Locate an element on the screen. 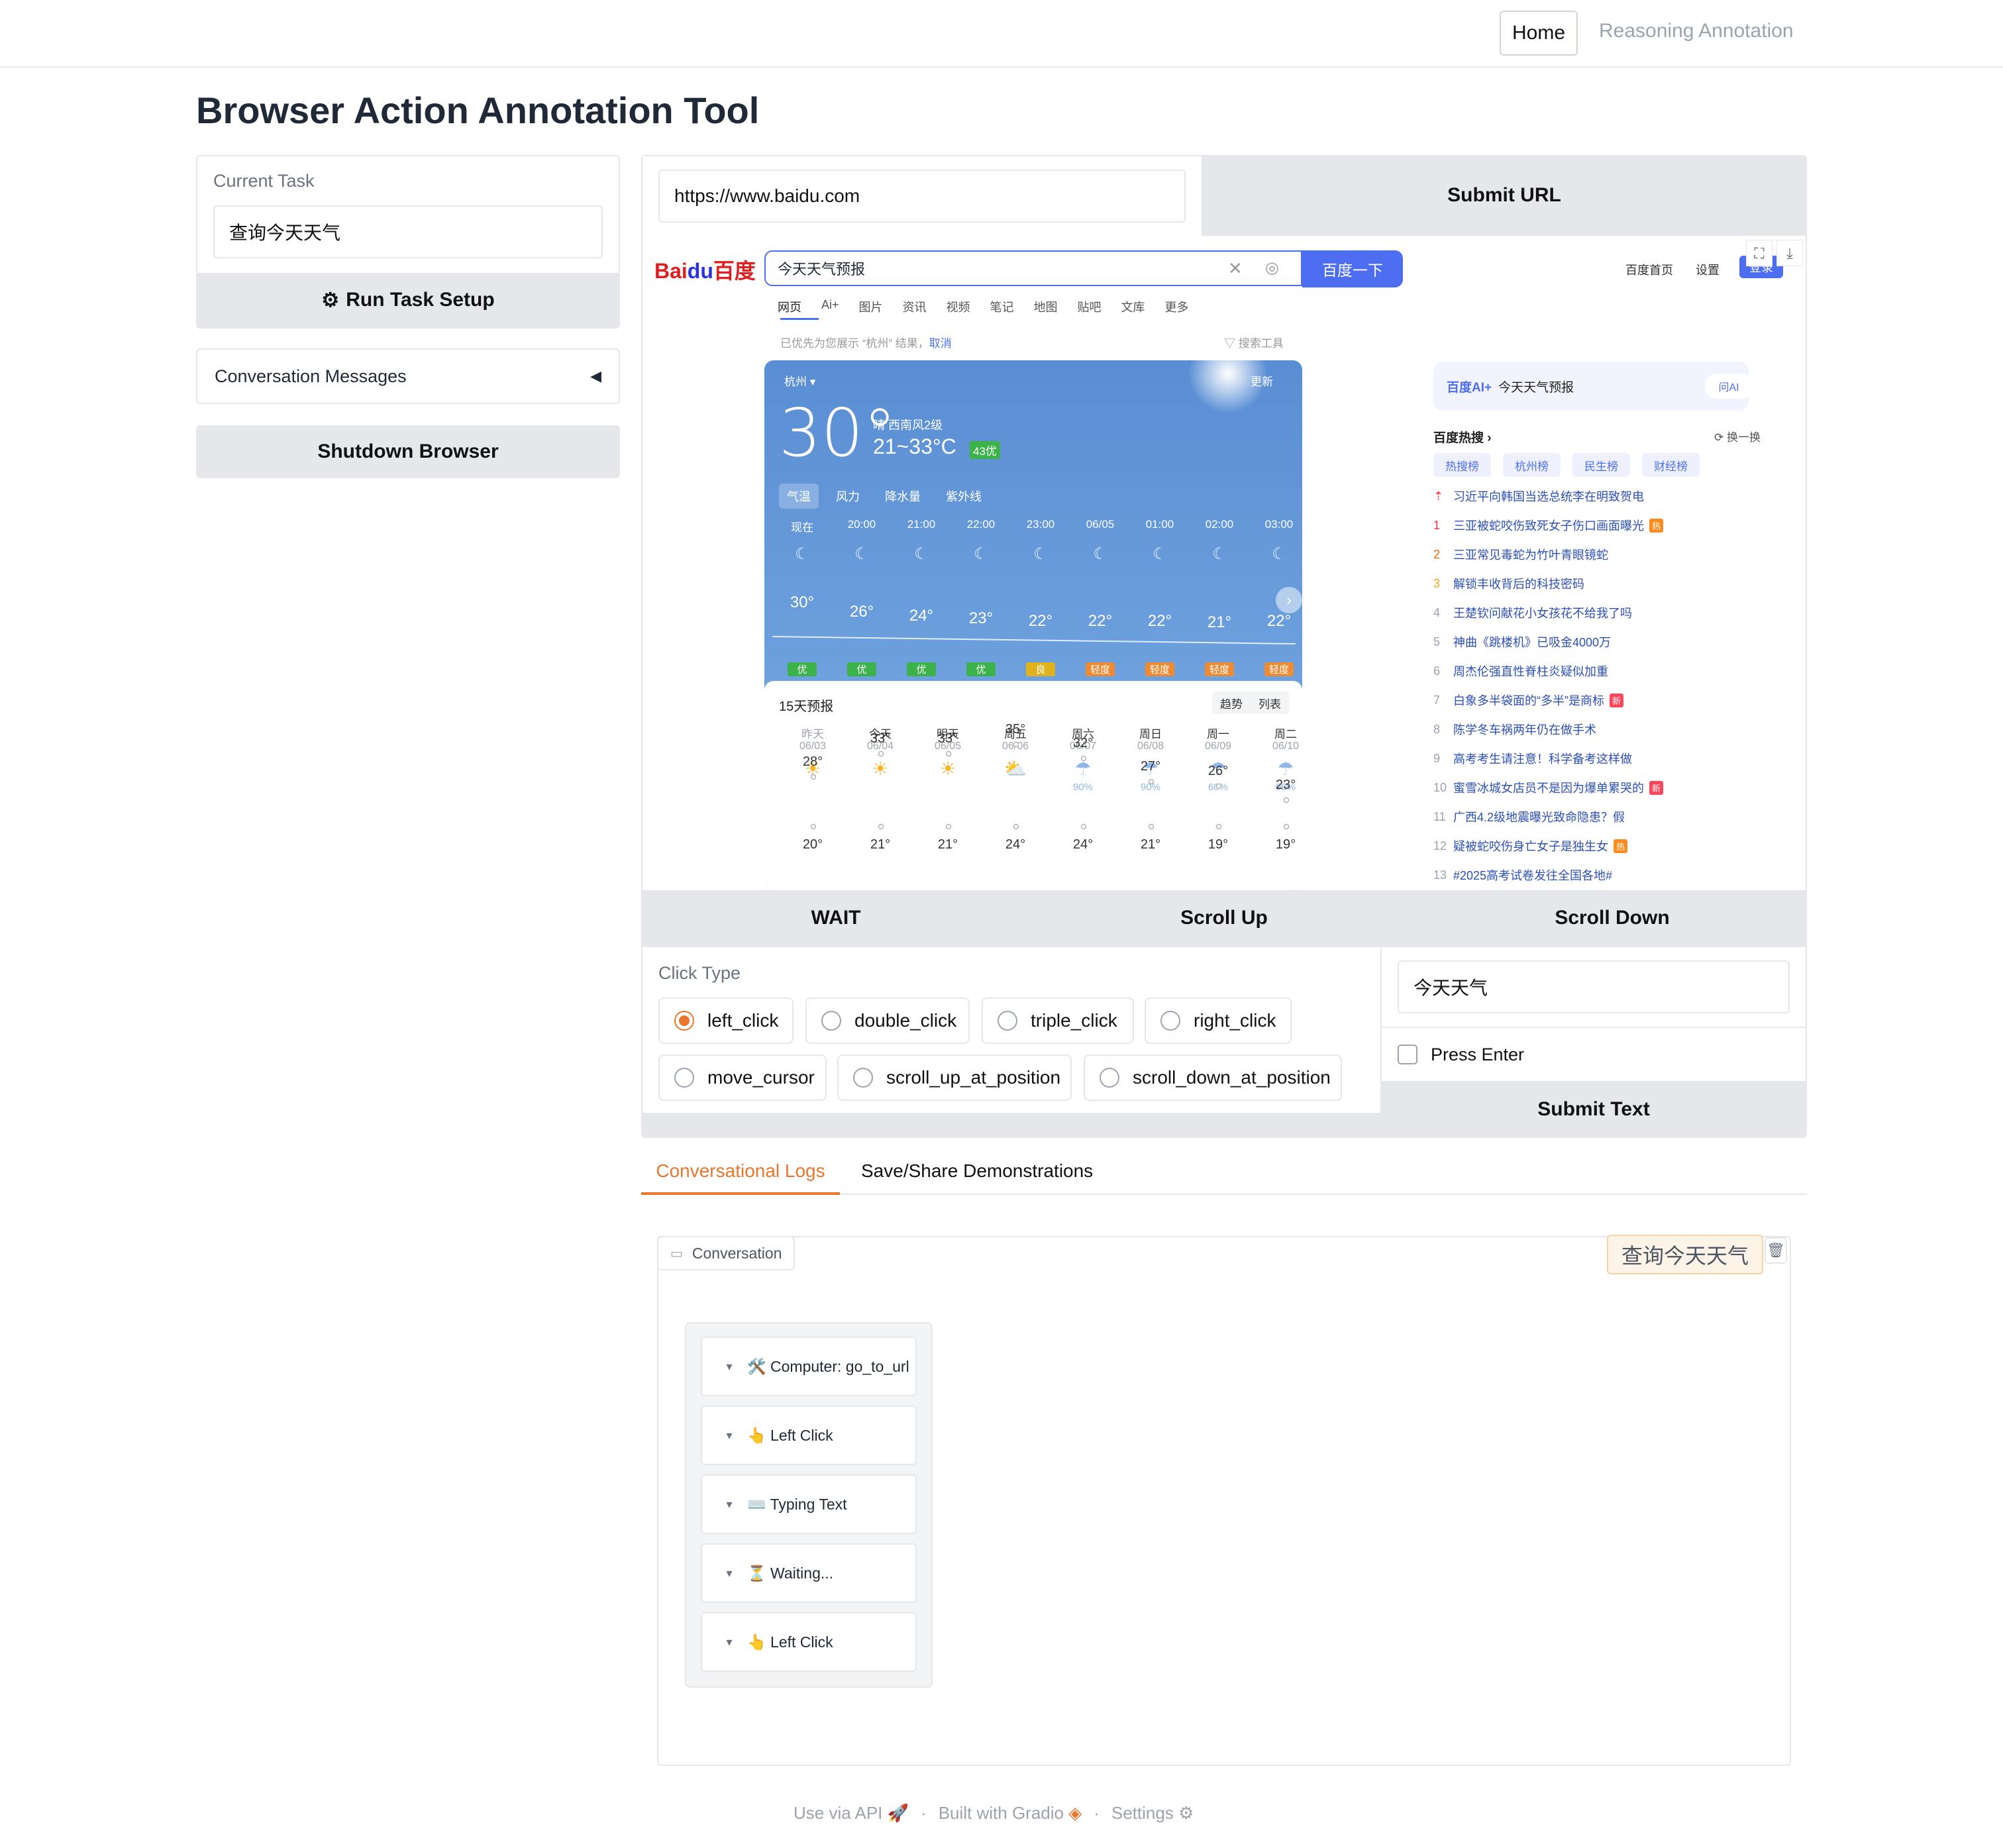 This screenshot has width=2003, height=1848. metric-tab: 降水量 is located at coordinates (903, 496).